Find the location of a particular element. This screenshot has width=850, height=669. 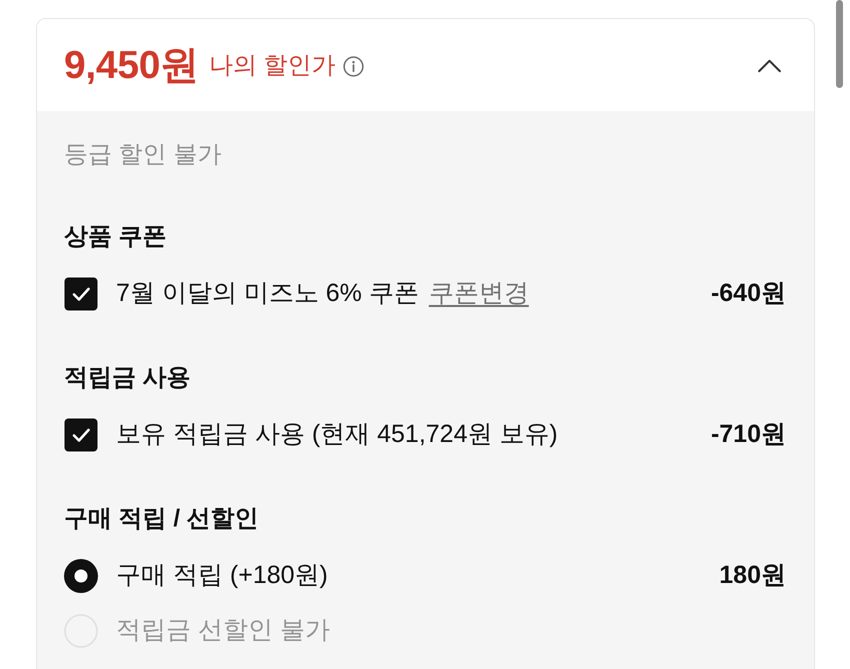

option-label: 적립금 선할인 불가 is located at coordinates (223, 630).